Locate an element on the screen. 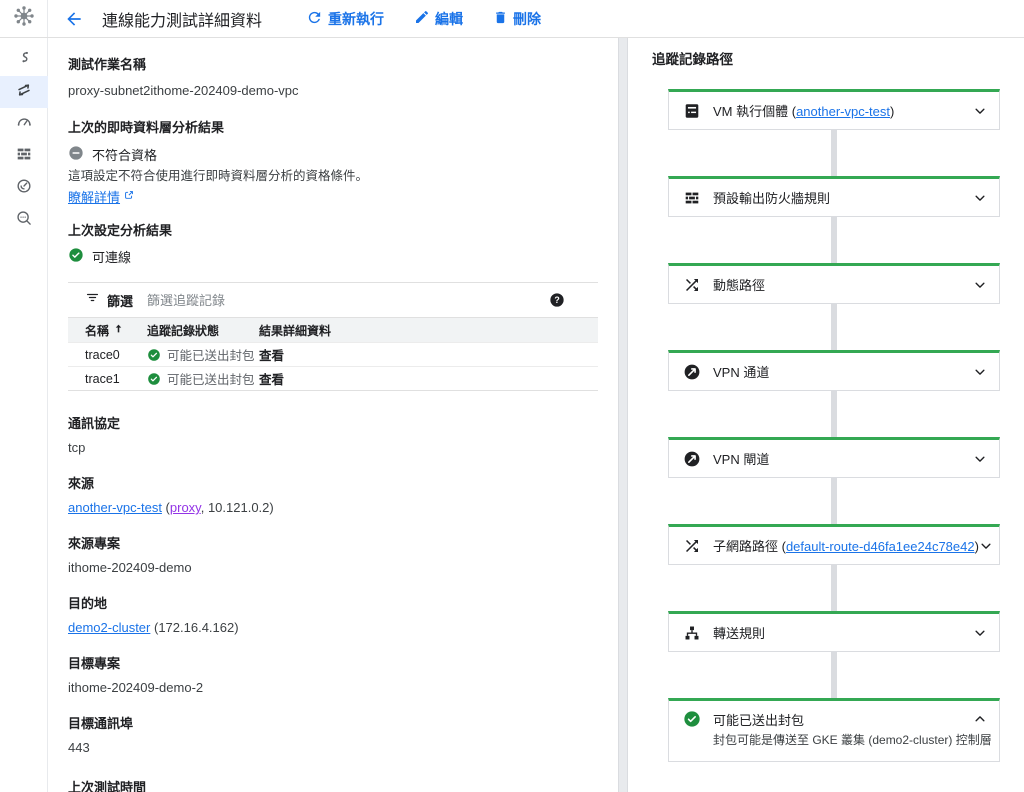  trace-table-header: 名稱 追蹤記錄狀態 結果詳細資料 is located at coordinates (333, 329).